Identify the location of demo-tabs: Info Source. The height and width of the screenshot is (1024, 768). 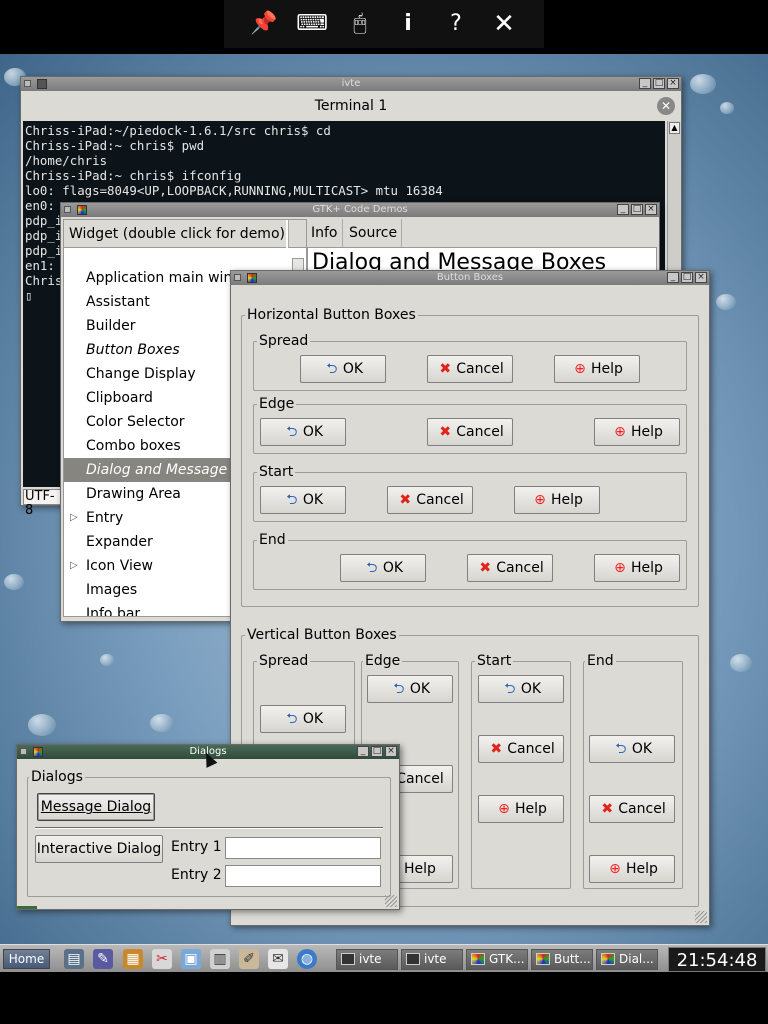
(482, 233).